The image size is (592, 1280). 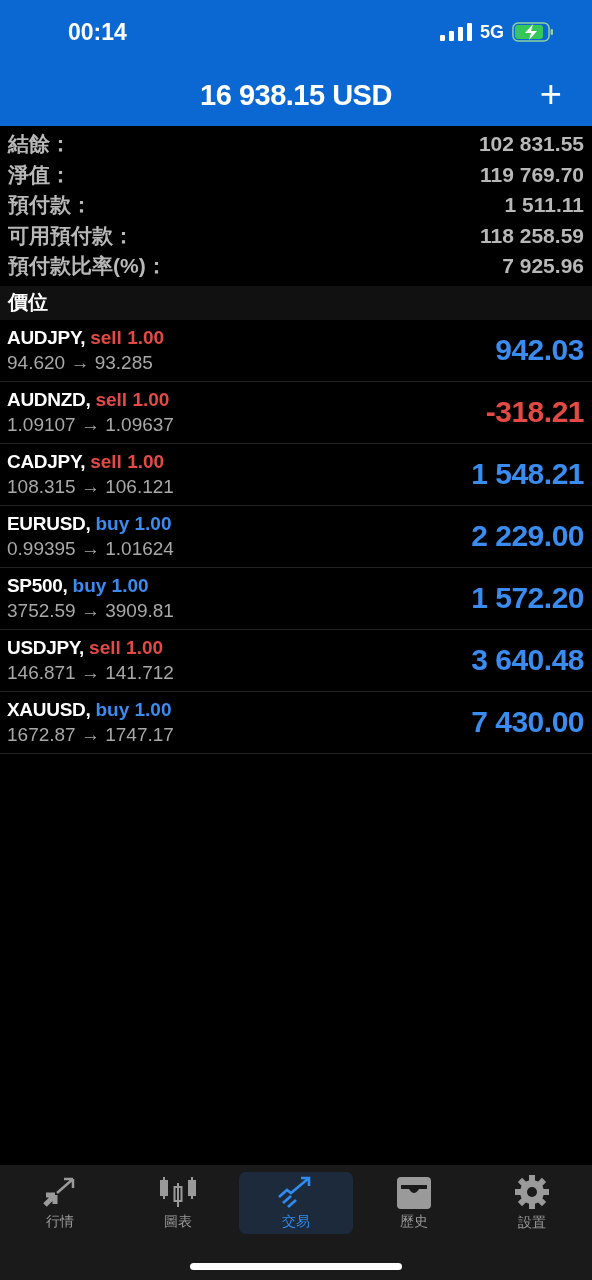 What do you see at coordinates (28, 302) in the screenshot?
I see `section-title: 價位` at bounding box center [28, 302].